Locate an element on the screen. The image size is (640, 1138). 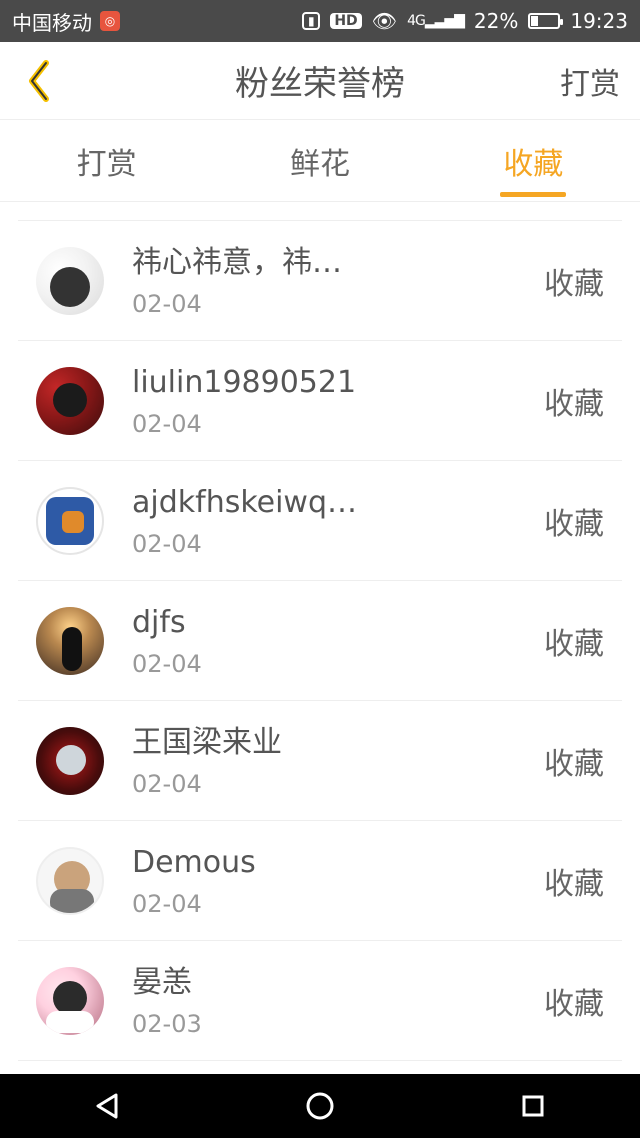
reward-button: 打赏 is located at coordinates (590, 81).